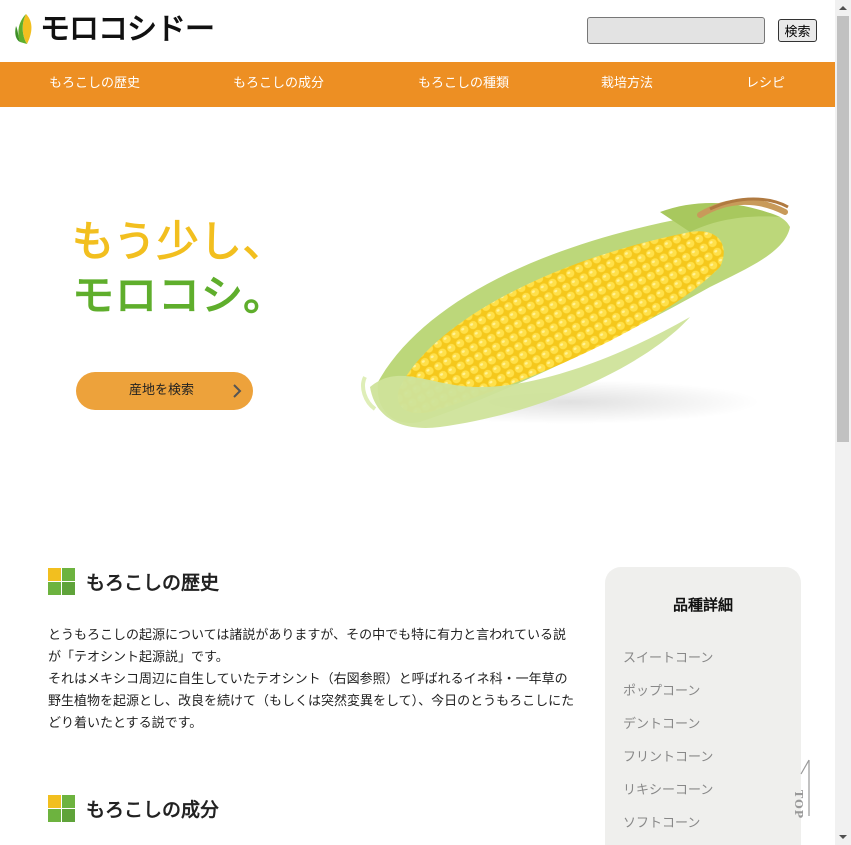 The image size is (851, 845). Describe the element at coordinates (23, 29) in the screenshot. I see `corn-logo-icon` at that location.